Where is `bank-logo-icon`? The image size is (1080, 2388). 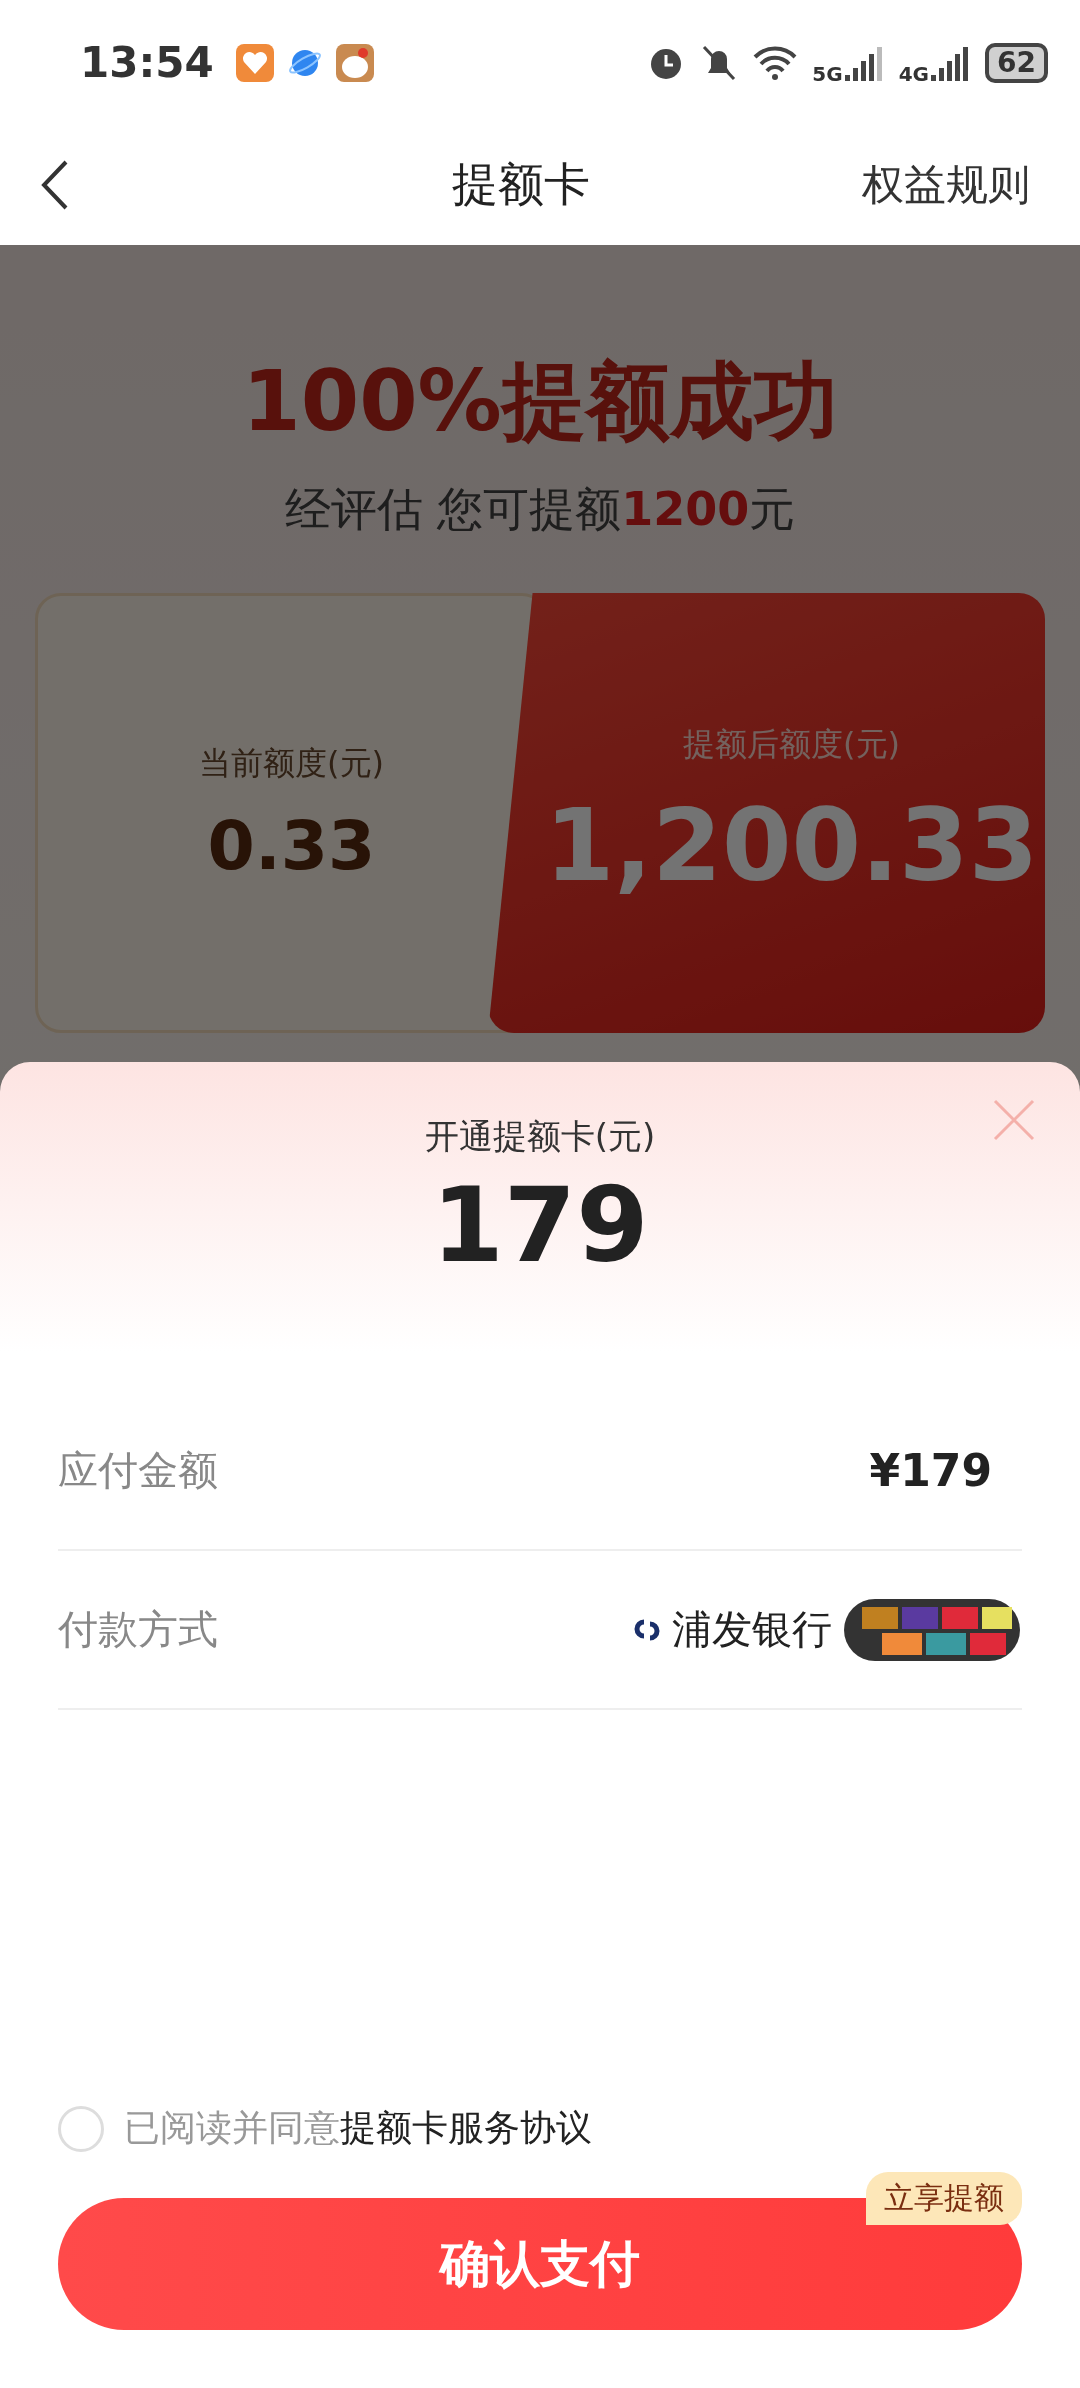
bank-logo-icon is located at coordinates (647, 1629).